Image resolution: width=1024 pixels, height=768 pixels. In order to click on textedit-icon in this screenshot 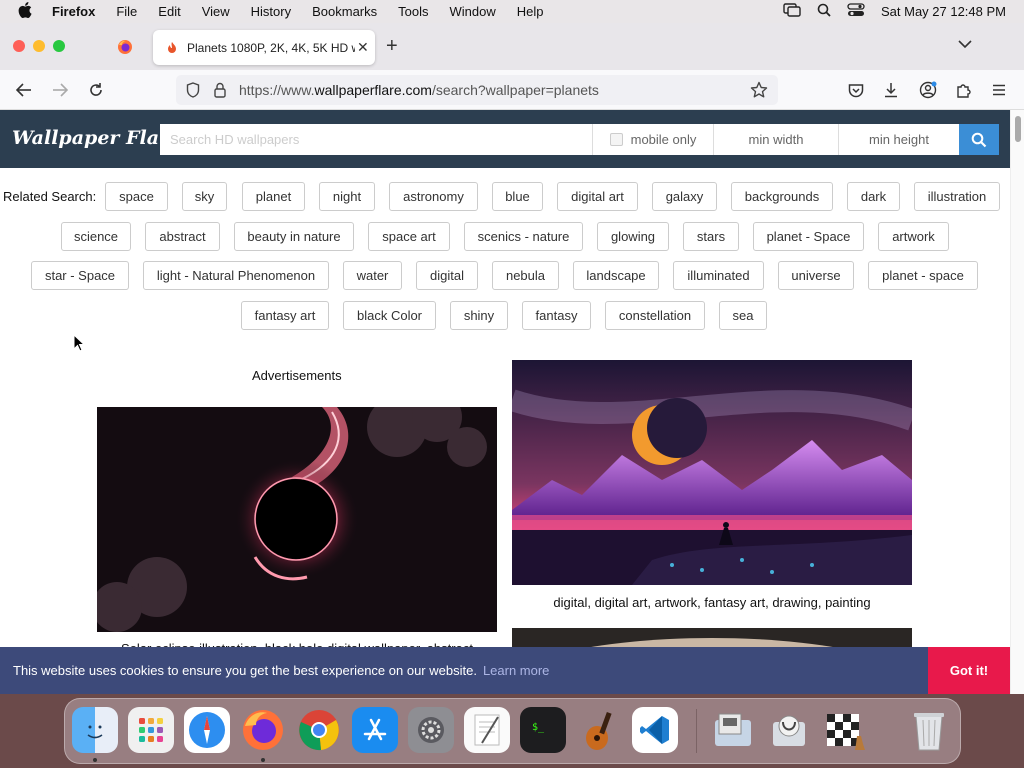, I will do `click(487, 730)`.